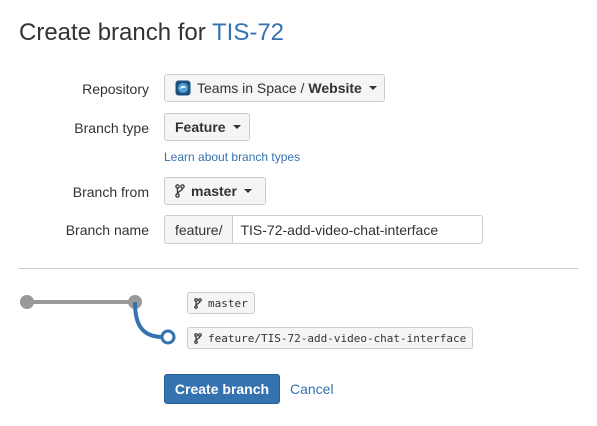 Image resolution: width=597 pixels, height=426 pixels. What do you see at coordinates (248, 32) in the screenshot?
I see `issue-key-link: TIS-72` at bounding box center [248, 32].